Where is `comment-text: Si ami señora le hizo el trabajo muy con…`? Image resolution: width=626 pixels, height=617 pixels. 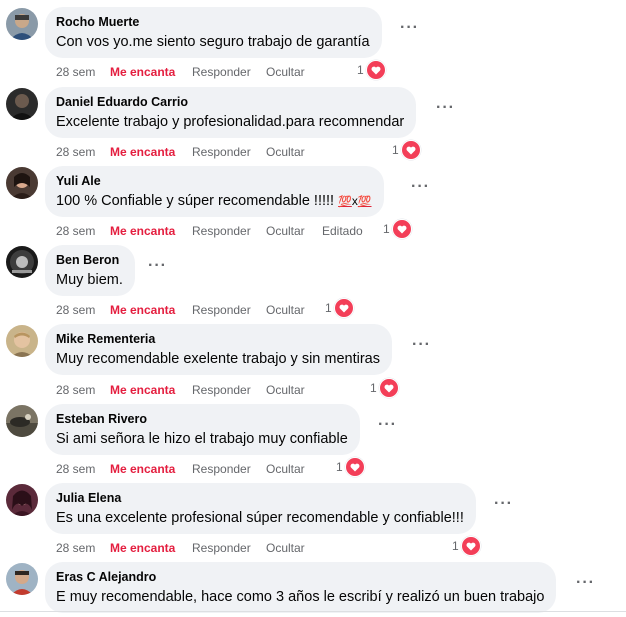 comment-text: Si ami señora le hizo el trabajo muy con… is located at coordinates (202, 439).